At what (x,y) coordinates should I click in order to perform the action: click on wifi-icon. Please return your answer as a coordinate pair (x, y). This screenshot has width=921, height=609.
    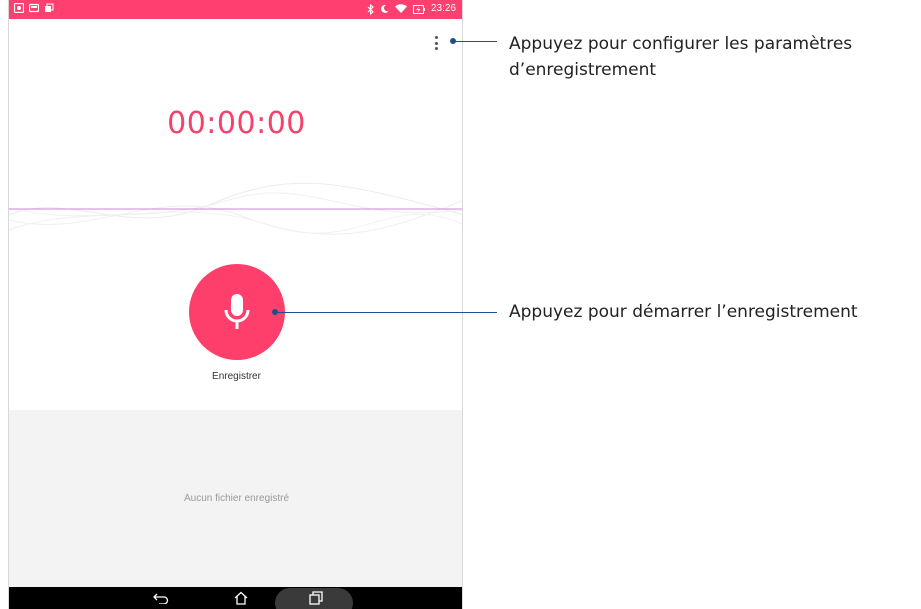
    Looking at the image, I should click on (400, 8).